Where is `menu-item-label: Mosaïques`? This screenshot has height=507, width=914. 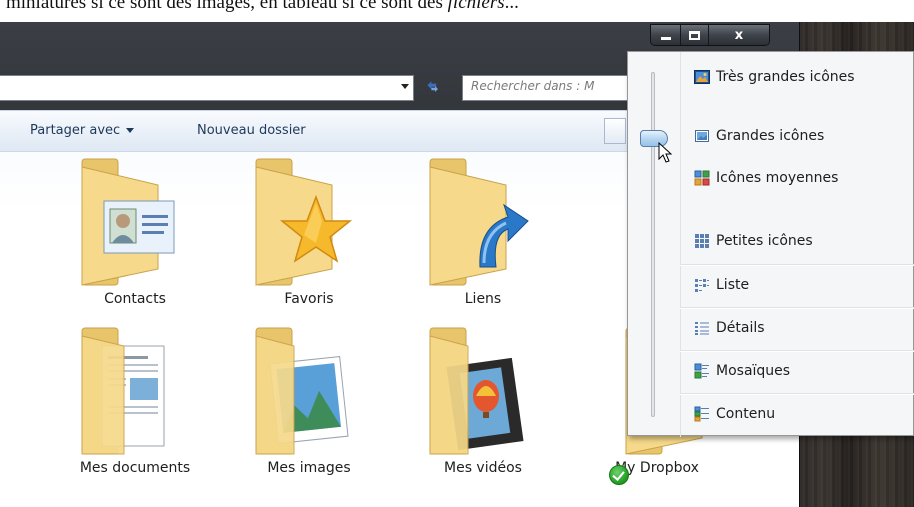 menu-item-label: Mosaïques is located at coordinates (753, 371).